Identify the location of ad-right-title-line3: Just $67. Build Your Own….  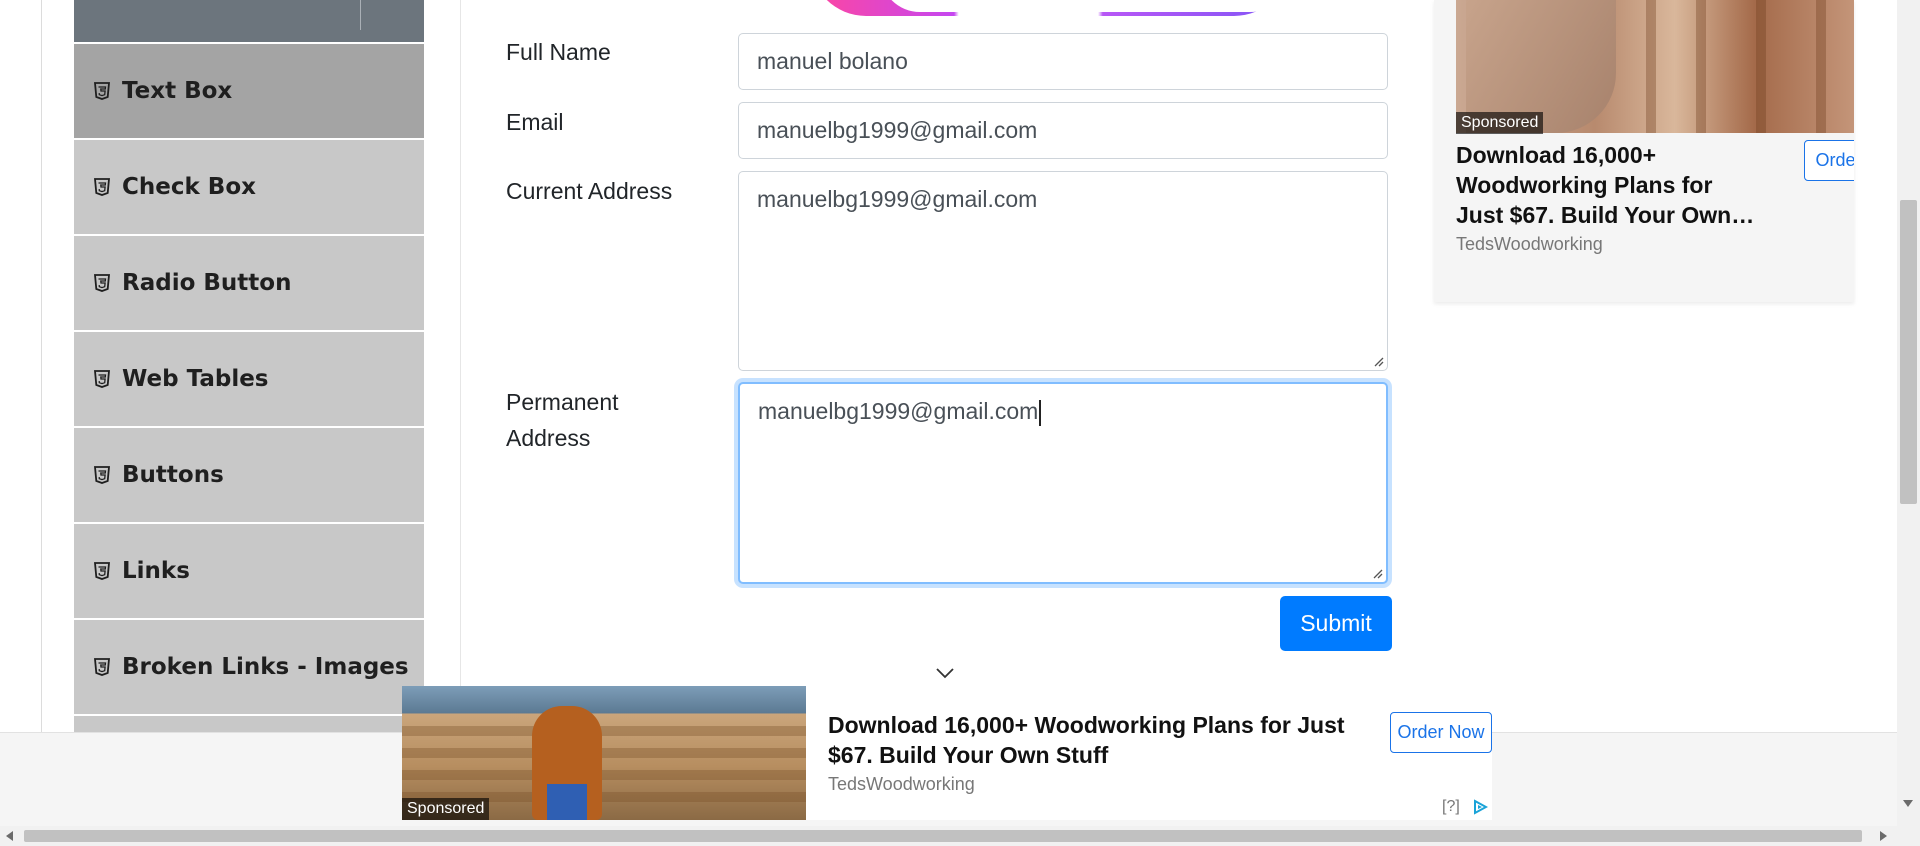
(1605, 215).